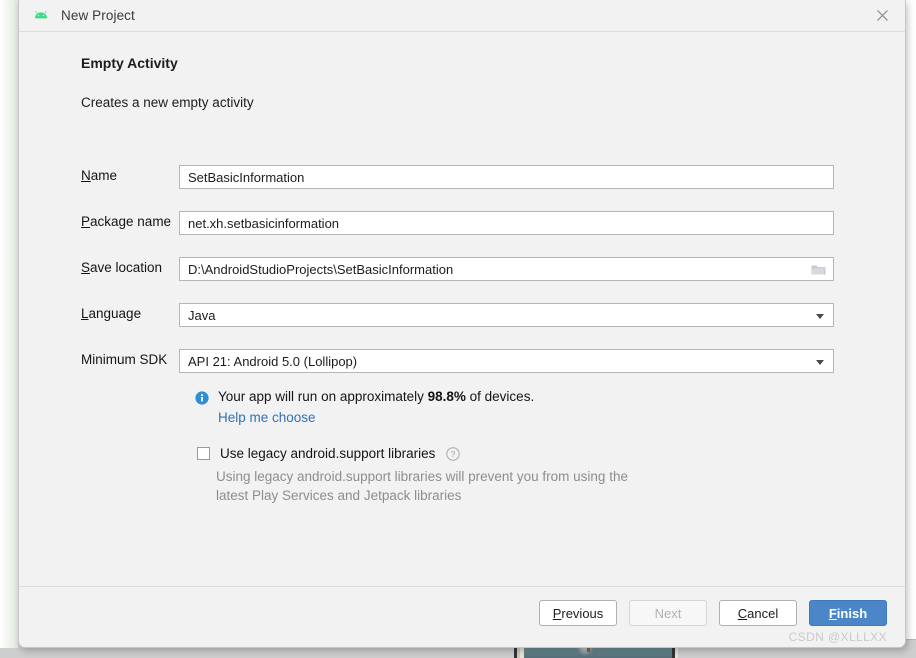 This screenshot has height=658, width=916. What do you see at coordinates (202, 315) in the screenshot?
I see `language-dropdown-value: Java` at bounding box center [202, 315].